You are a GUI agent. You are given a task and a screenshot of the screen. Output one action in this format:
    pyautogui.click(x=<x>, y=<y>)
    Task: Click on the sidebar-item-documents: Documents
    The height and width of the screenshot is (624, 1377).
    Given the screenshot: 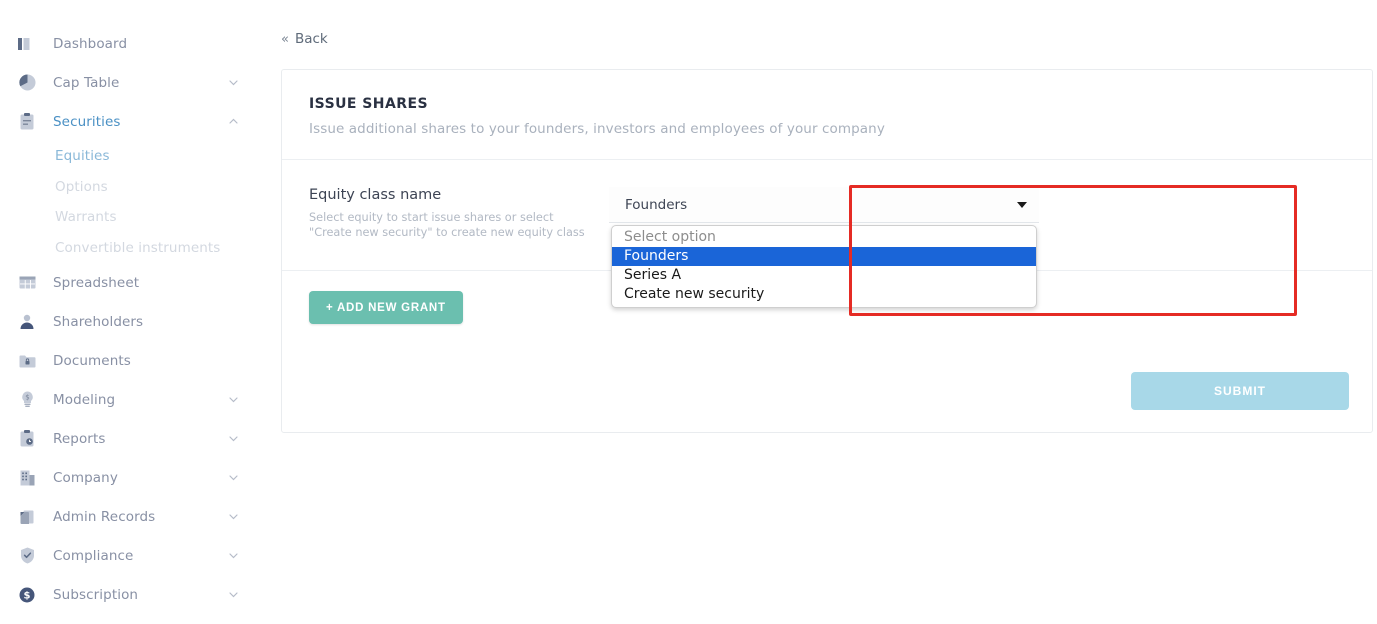 What is the action you would take?
    pyautogui.click(x=127, y=360)
    